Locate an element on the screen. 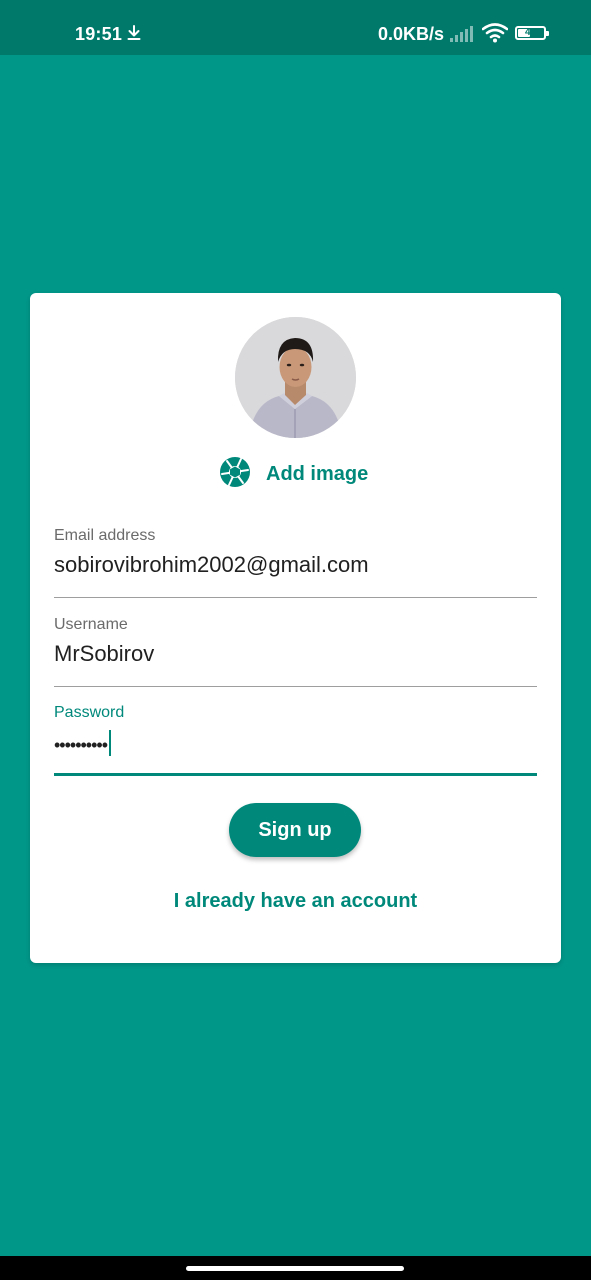 The image size is (591, 1280). sign-up-button: Sign up is located at coordinates (295, 830).